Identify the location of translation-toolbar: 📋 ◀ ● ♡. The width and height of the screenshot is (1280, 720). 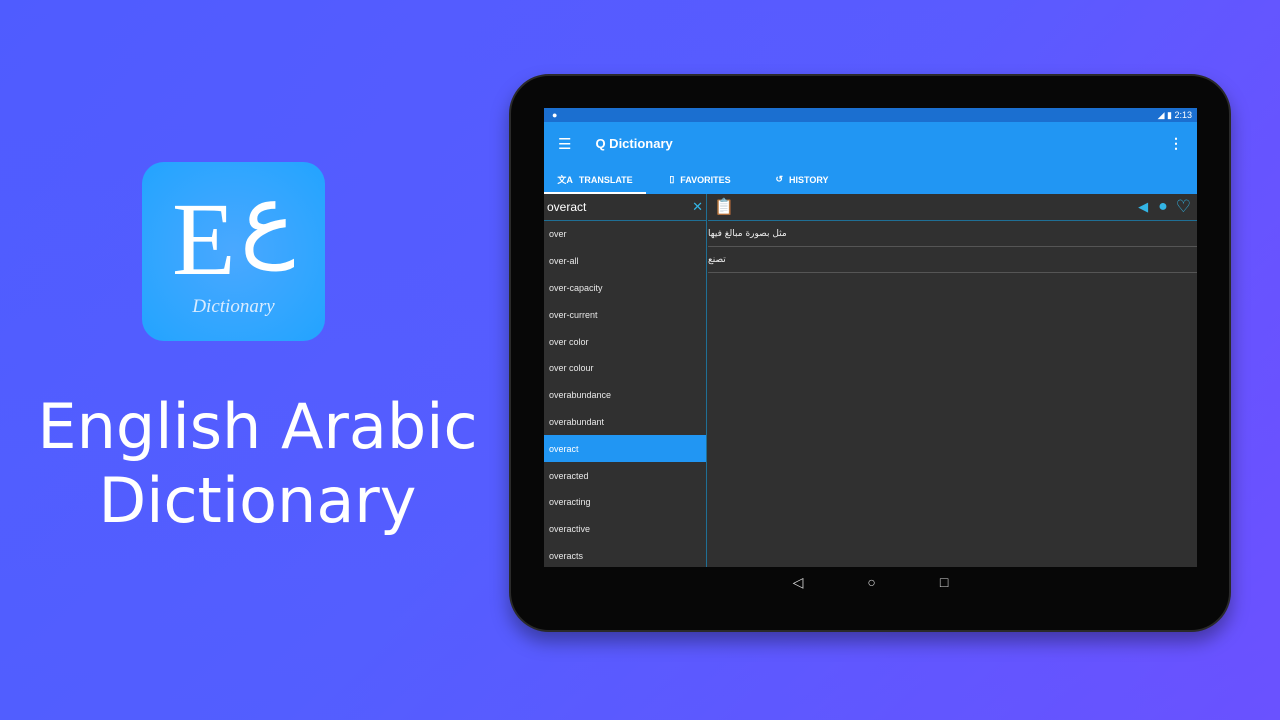
(952, 207).